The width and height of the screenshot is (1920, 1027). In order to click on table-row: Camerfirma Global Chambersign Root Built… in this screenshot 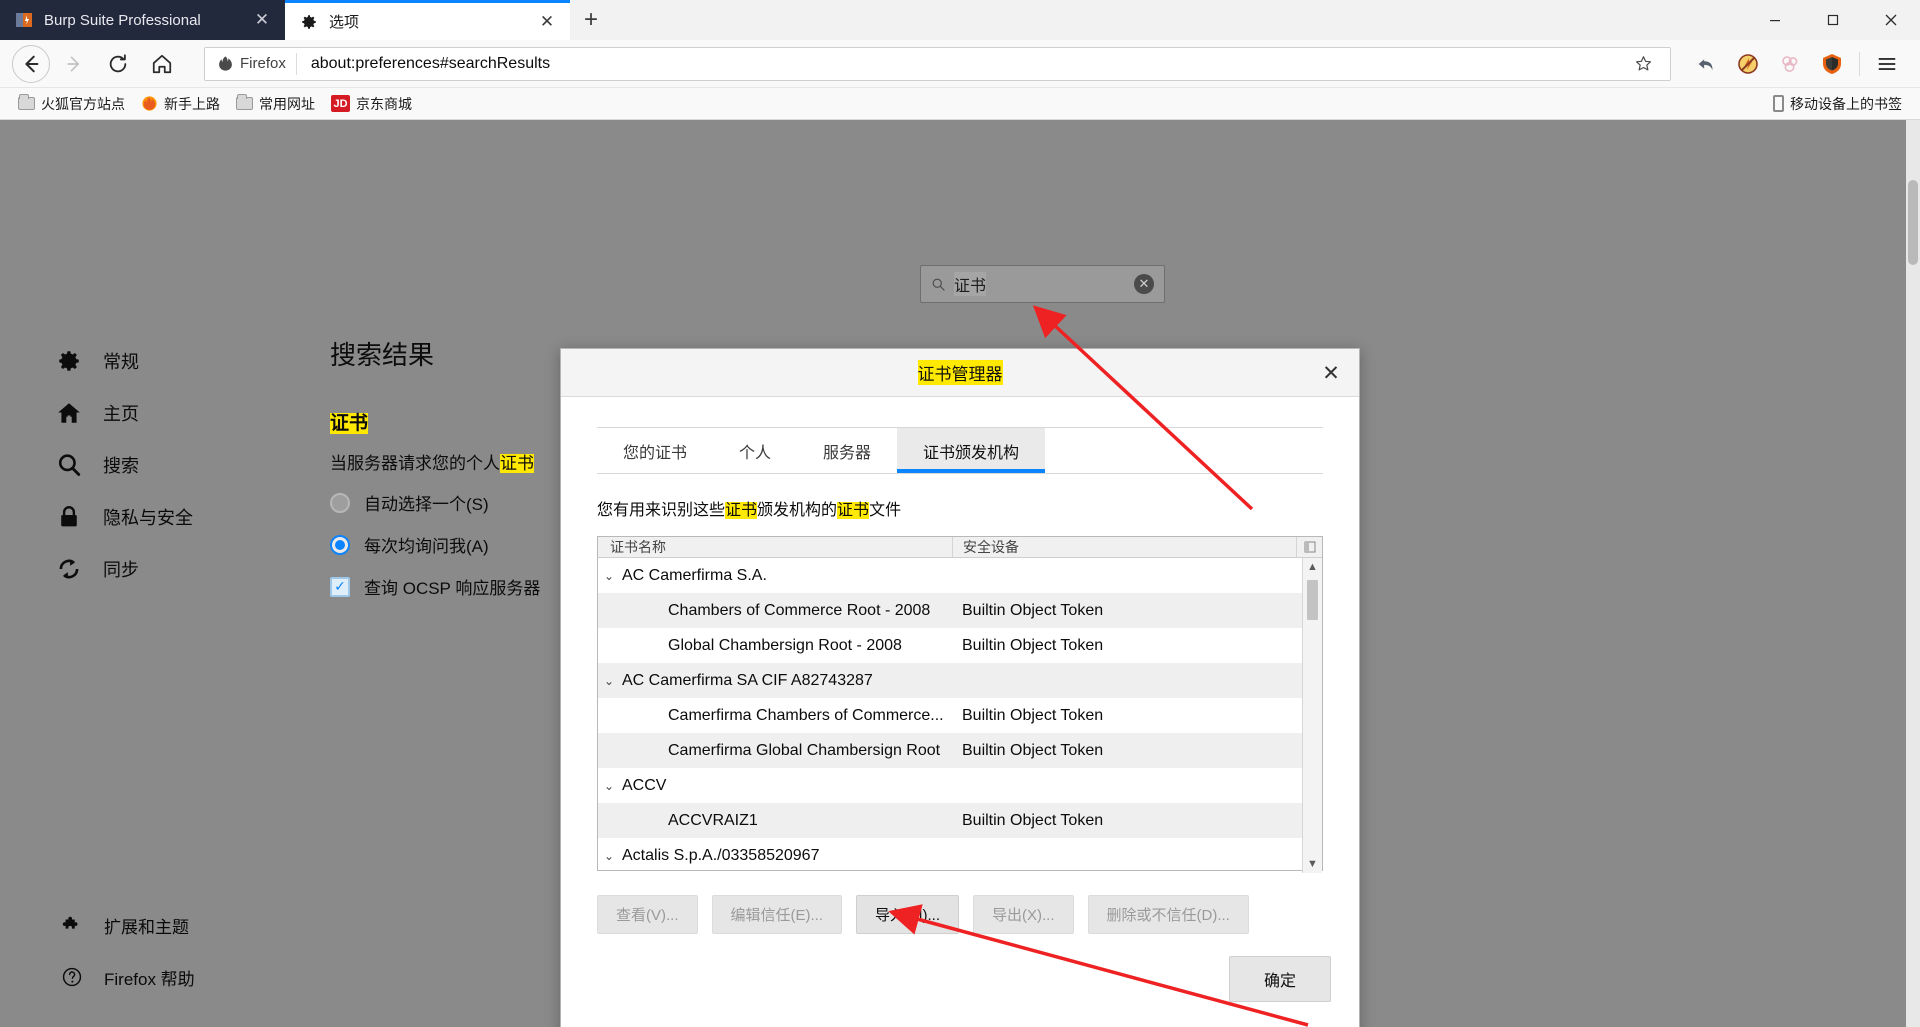, I will do `click(950, 750)`.